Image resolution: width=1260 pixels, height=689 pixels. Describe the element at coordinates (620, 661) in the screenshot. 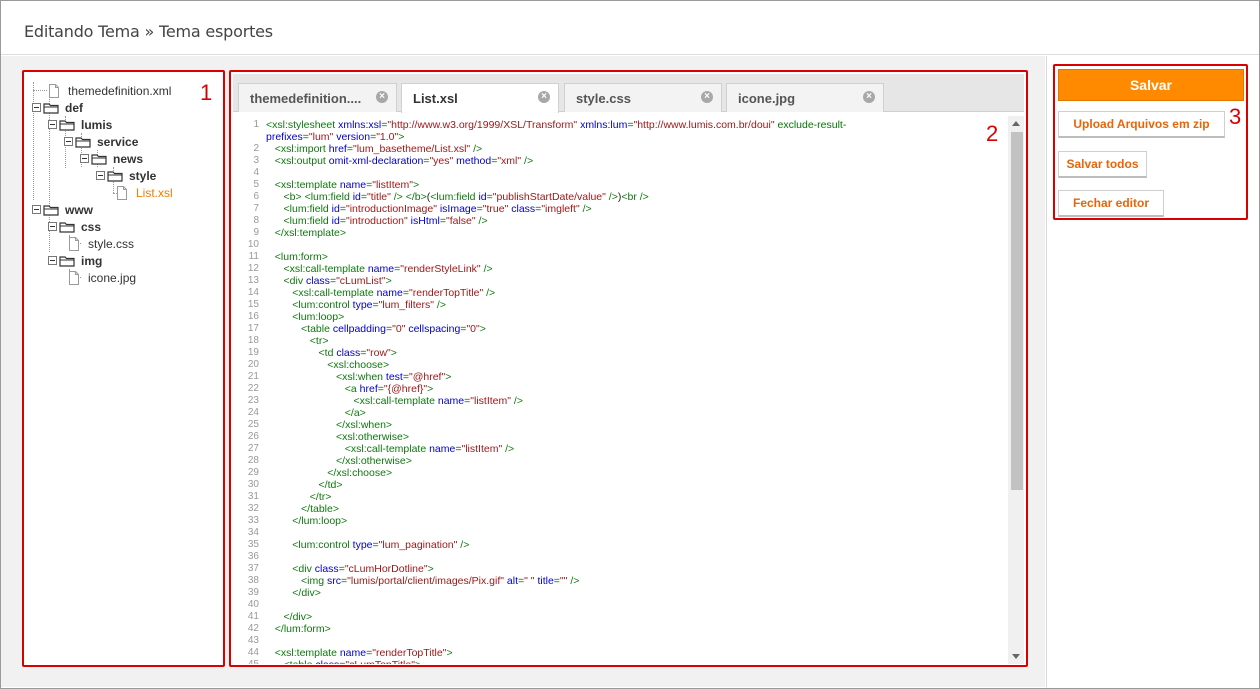

I see `code-line: 45 <table class="cLumTopTitle">` at that location.